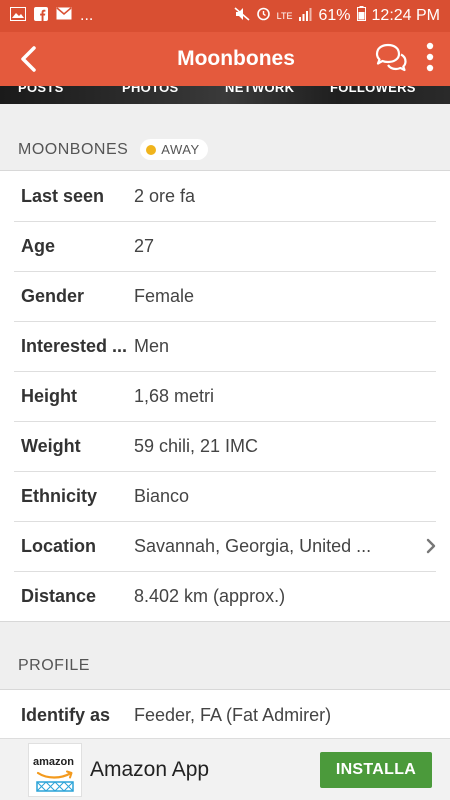  Describe the element at coordinates (165, 195) in the screenshot. I see `detail-value: 2 ore fa` at that location.